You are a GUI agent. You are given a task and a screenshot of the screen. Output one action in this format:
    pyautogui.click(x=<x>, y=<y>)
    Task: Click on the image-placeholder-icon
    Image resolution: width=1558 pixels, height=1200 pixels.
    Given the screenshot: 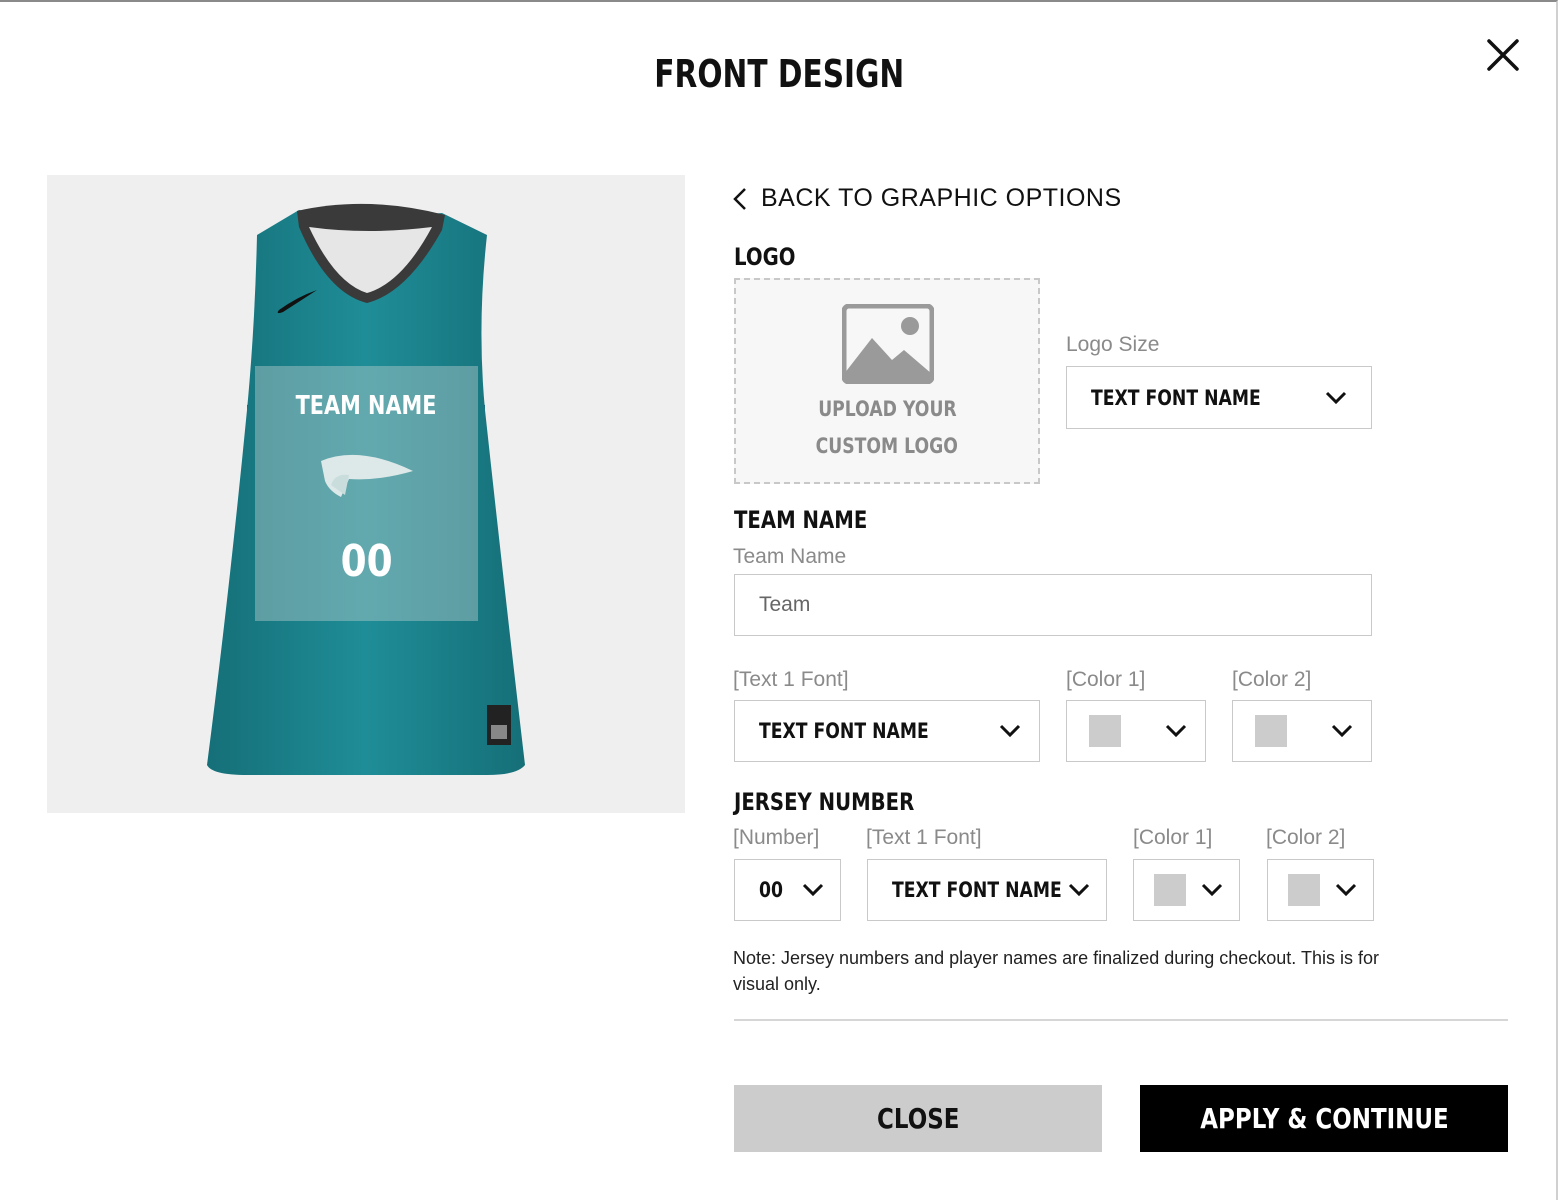 What is the action you would take?
    pyautogui.click(x=888, y=344)
    